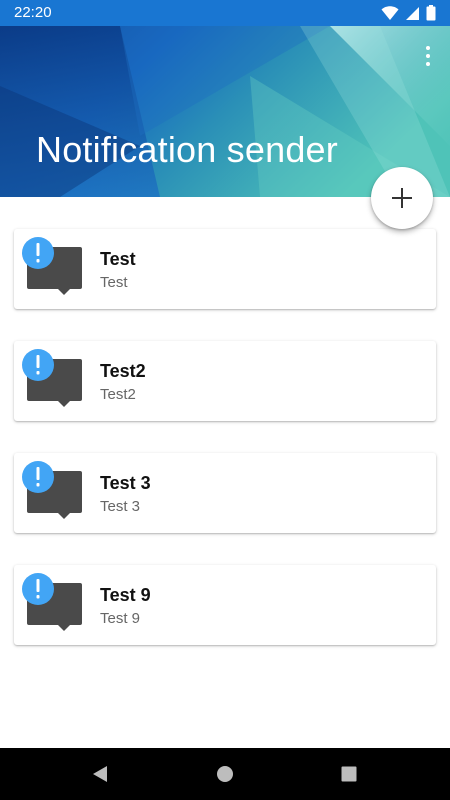 This screenshot has width=450, height=800. I want to click on status-time: 22:20, so click(33, 12).